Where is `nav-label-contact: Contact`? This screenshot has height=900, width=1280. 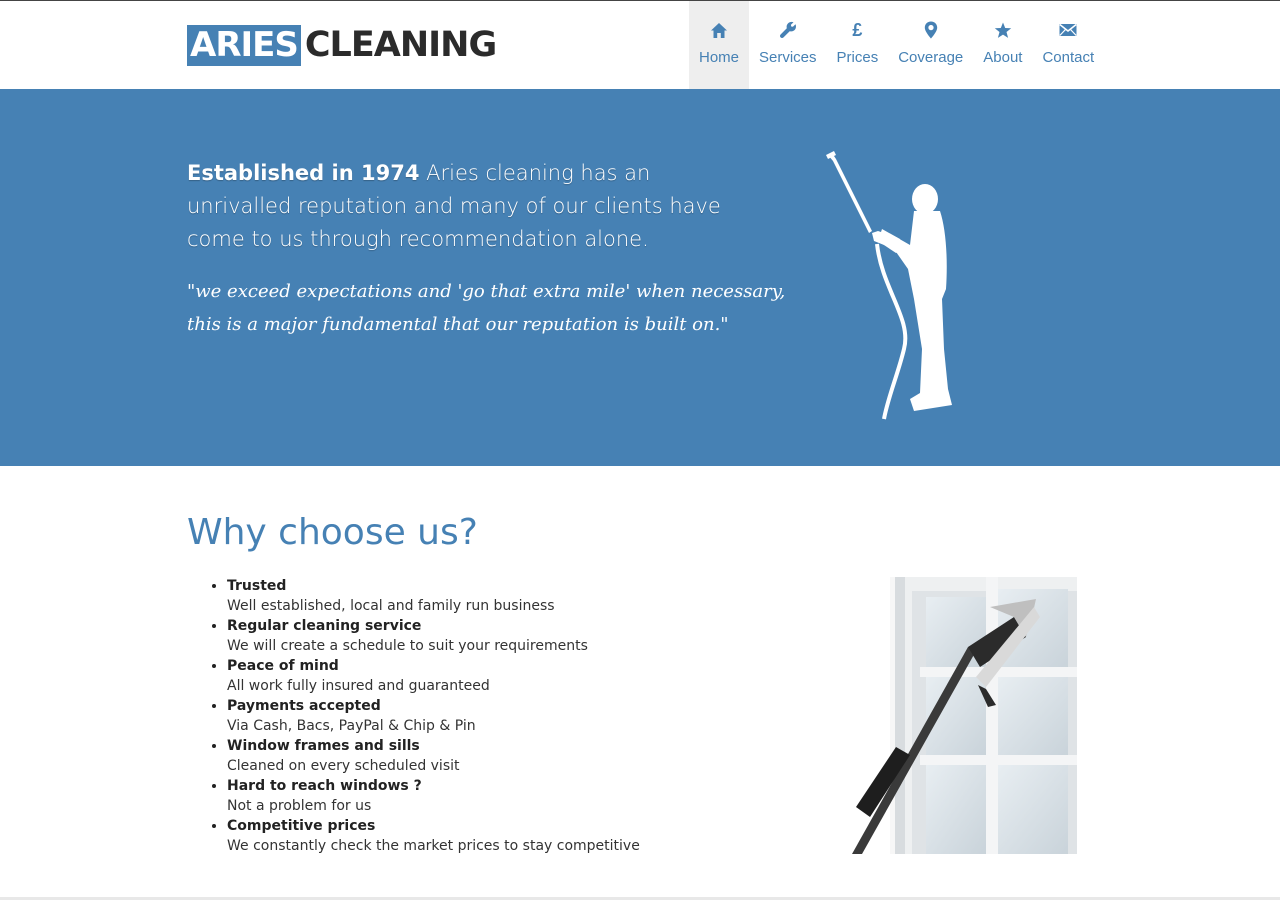
nav-label-contact: Contact is located at coordinates (1068, 57).